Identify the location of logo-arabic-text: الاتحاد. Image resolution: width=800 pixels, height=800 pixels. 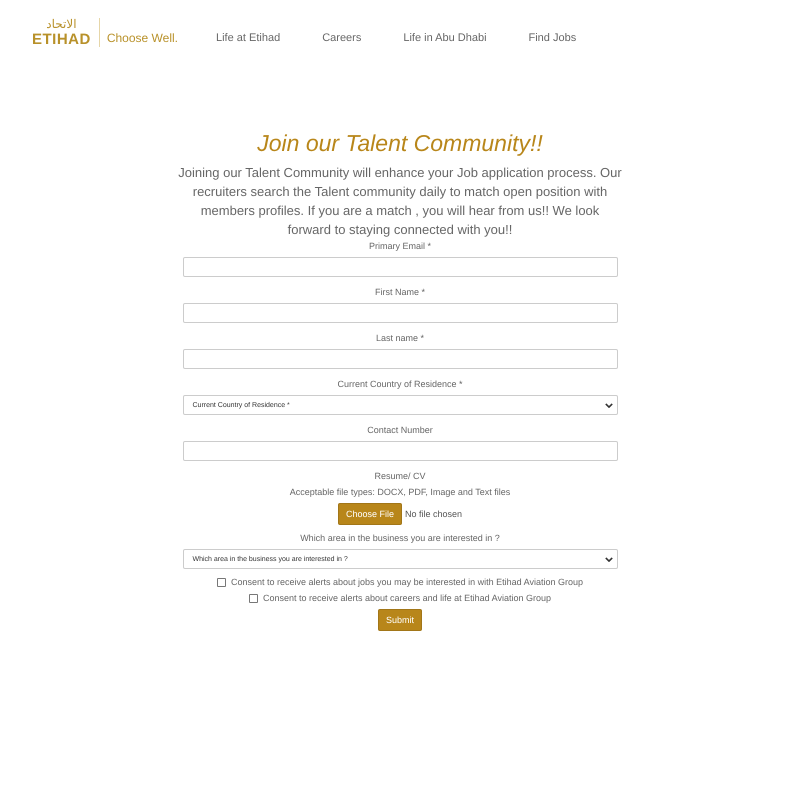
(61, 24).